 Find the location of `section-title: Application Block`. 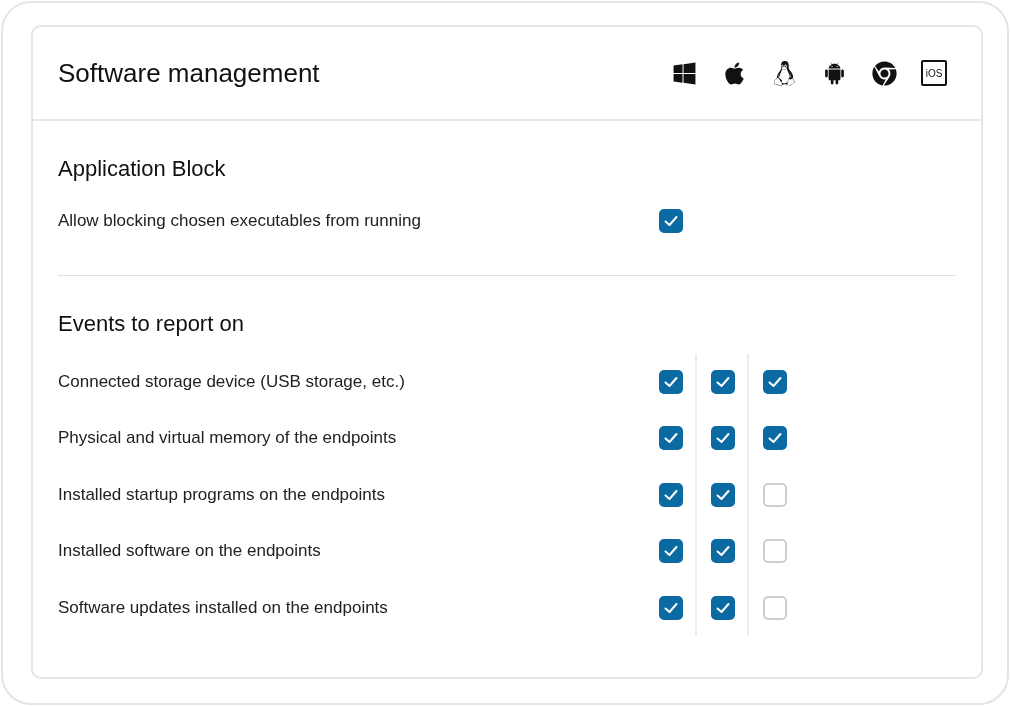

section-title: Application Block is located at coordinates (142, 169).